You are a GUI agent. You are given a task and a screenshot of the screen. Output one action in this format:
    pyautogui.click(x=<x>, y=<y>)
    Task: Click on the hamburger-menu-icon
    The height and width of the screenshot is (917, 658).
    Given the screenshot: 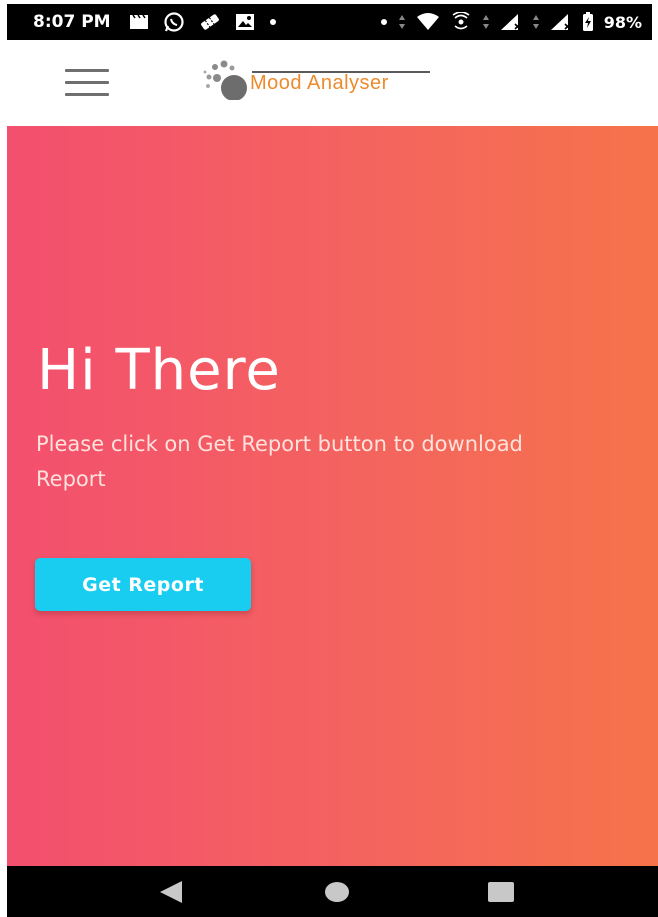 What is the action you would take?
    pyautogui.click(x=88, y=83)
    